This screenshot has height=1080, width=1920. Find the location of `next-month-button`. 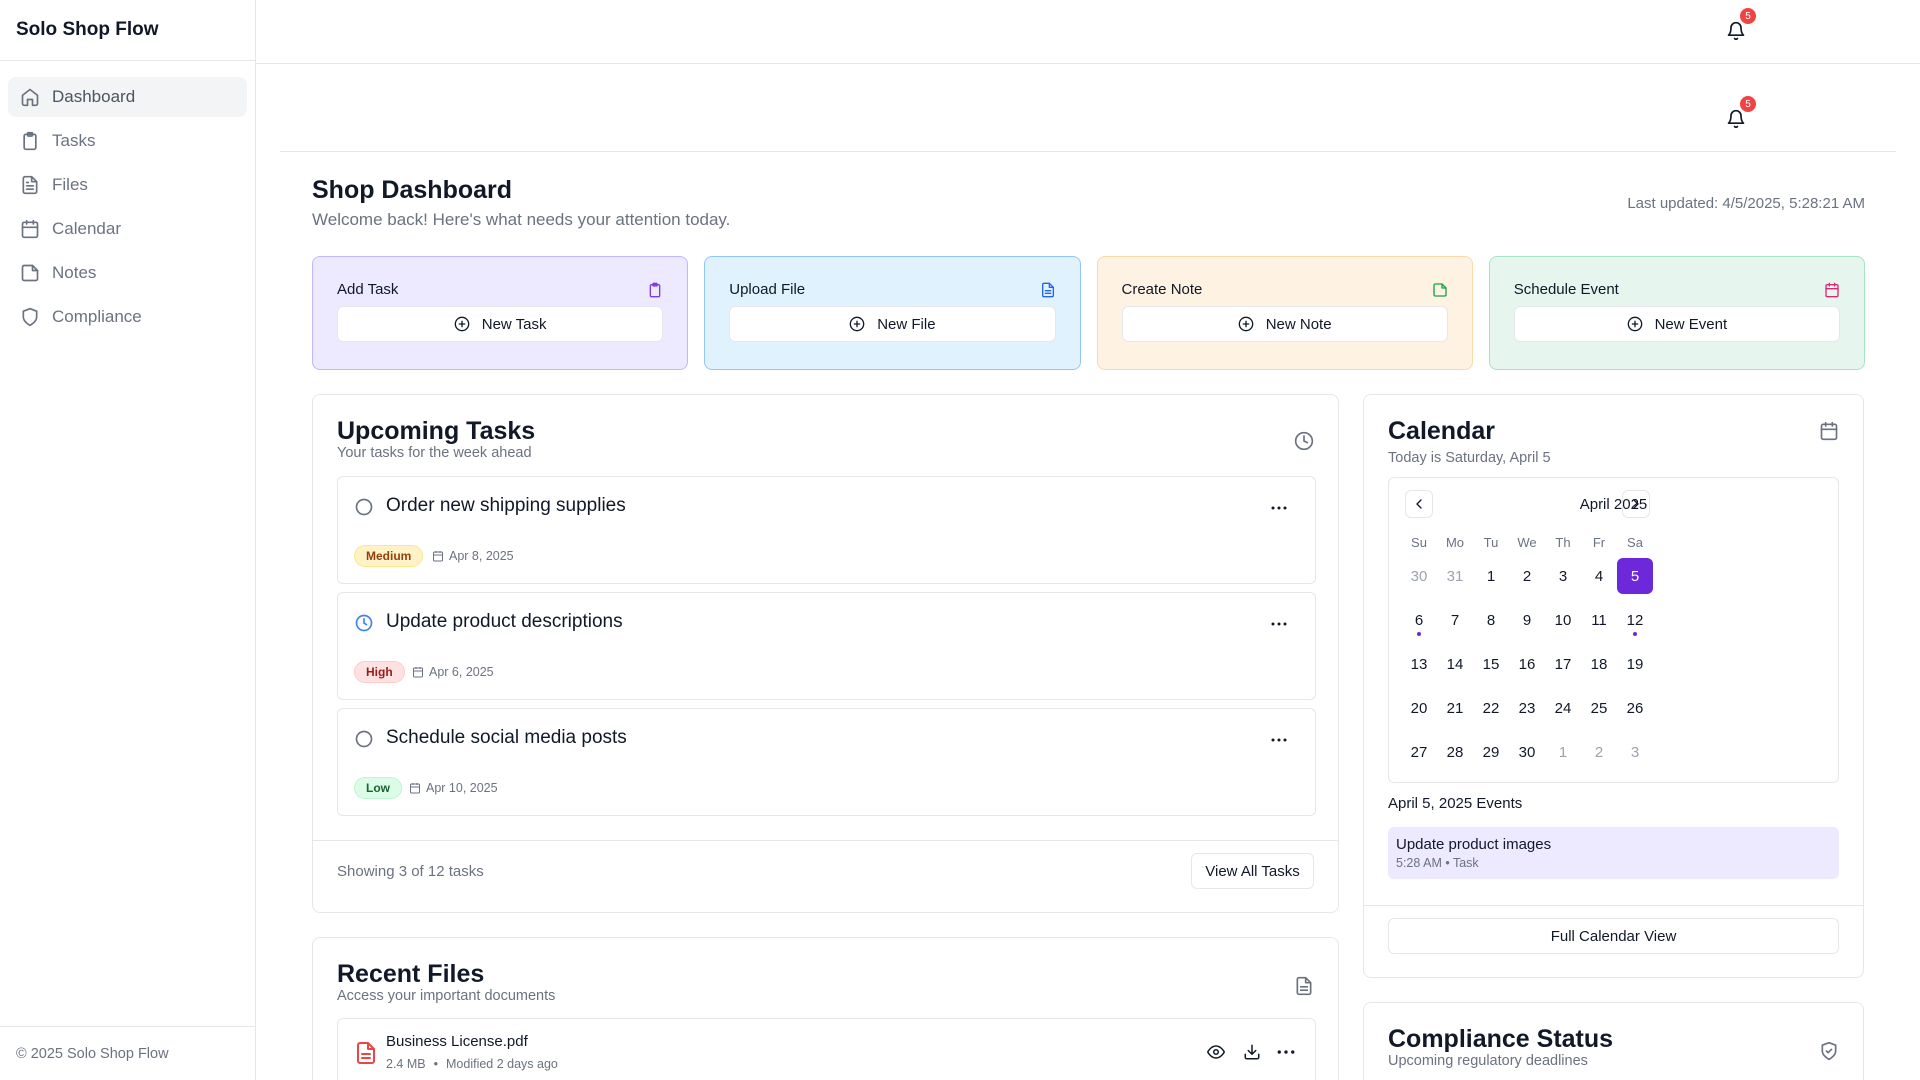

next-month-button is located at coordinates (1636, 504).